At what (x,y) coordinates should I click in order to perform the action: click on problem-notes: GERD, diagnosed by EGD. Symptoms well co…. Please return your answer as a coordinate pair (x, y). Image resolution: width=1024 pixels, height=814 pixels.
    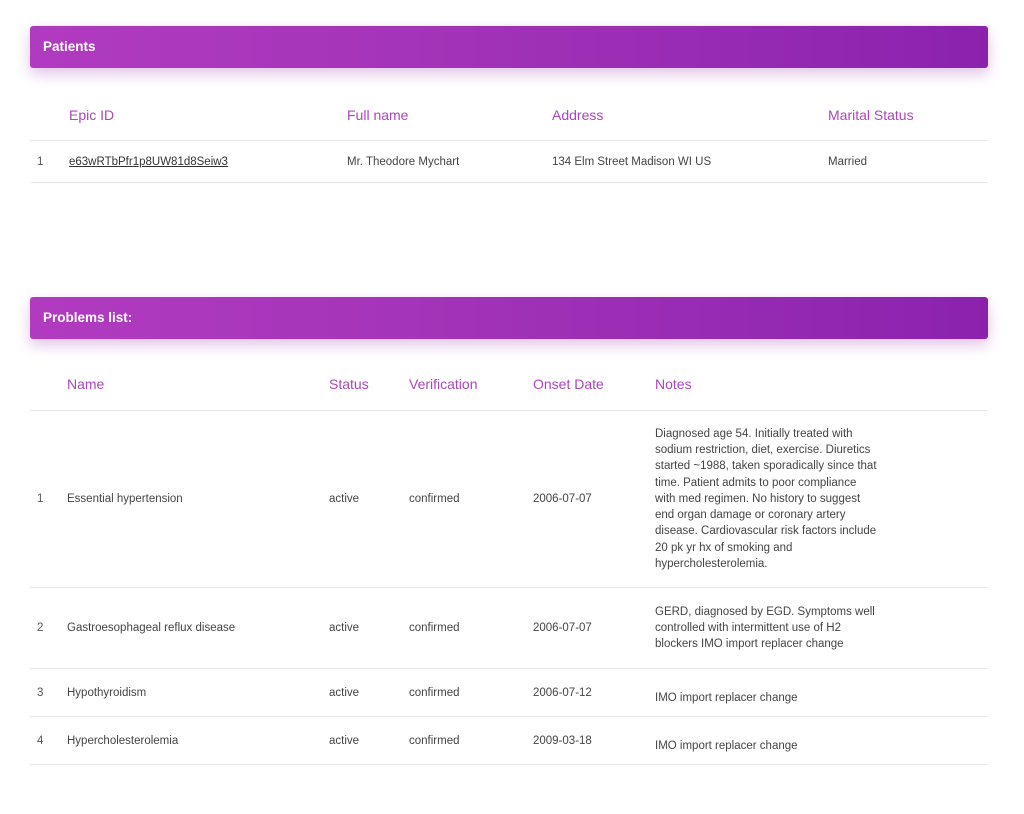
    Looking at the image, I should click on (765, 628).